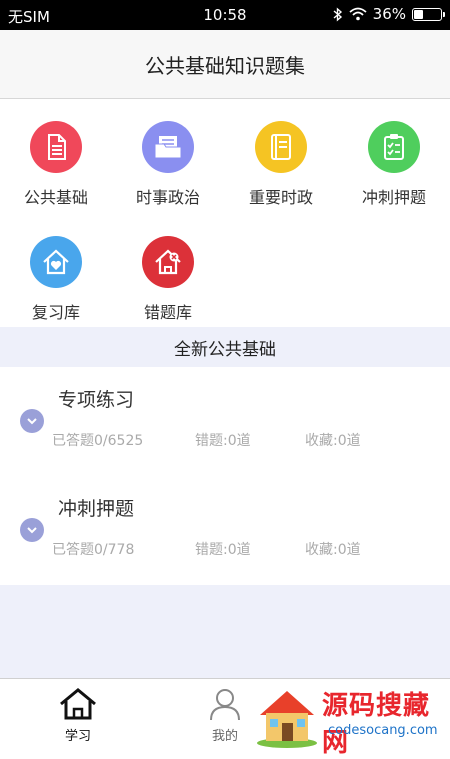 This screenshot has height=759, width=450. Describe the element at coordinates (281, 147) in the screenshot. I see `book-icon` at that location.